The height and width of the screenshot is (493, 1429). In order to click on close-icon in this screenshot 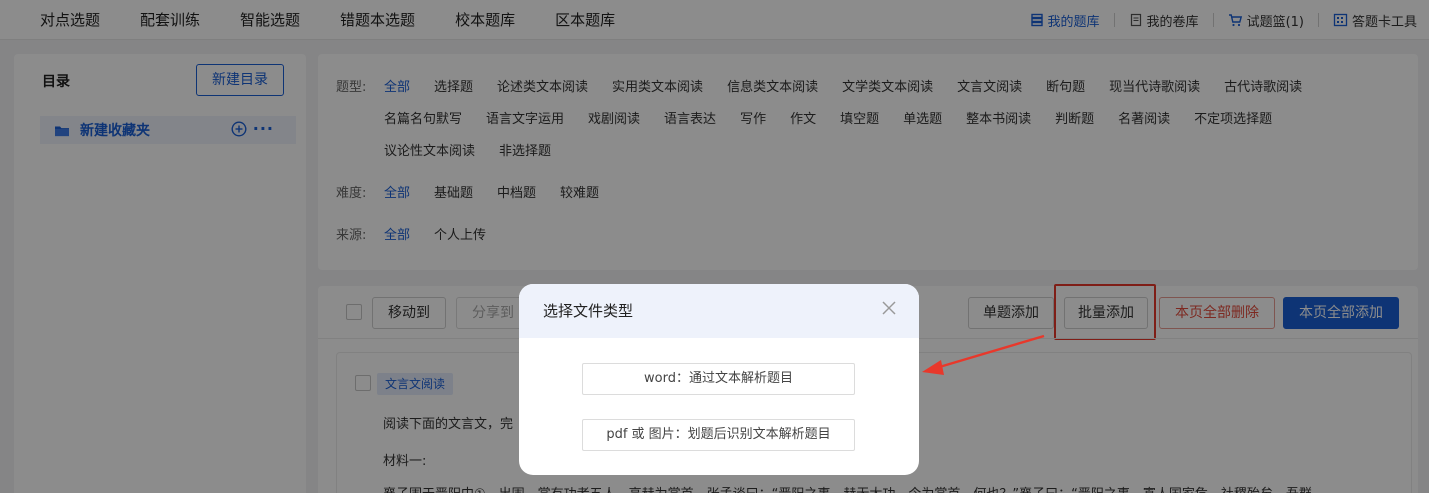, I will do `click(889, 308)`.